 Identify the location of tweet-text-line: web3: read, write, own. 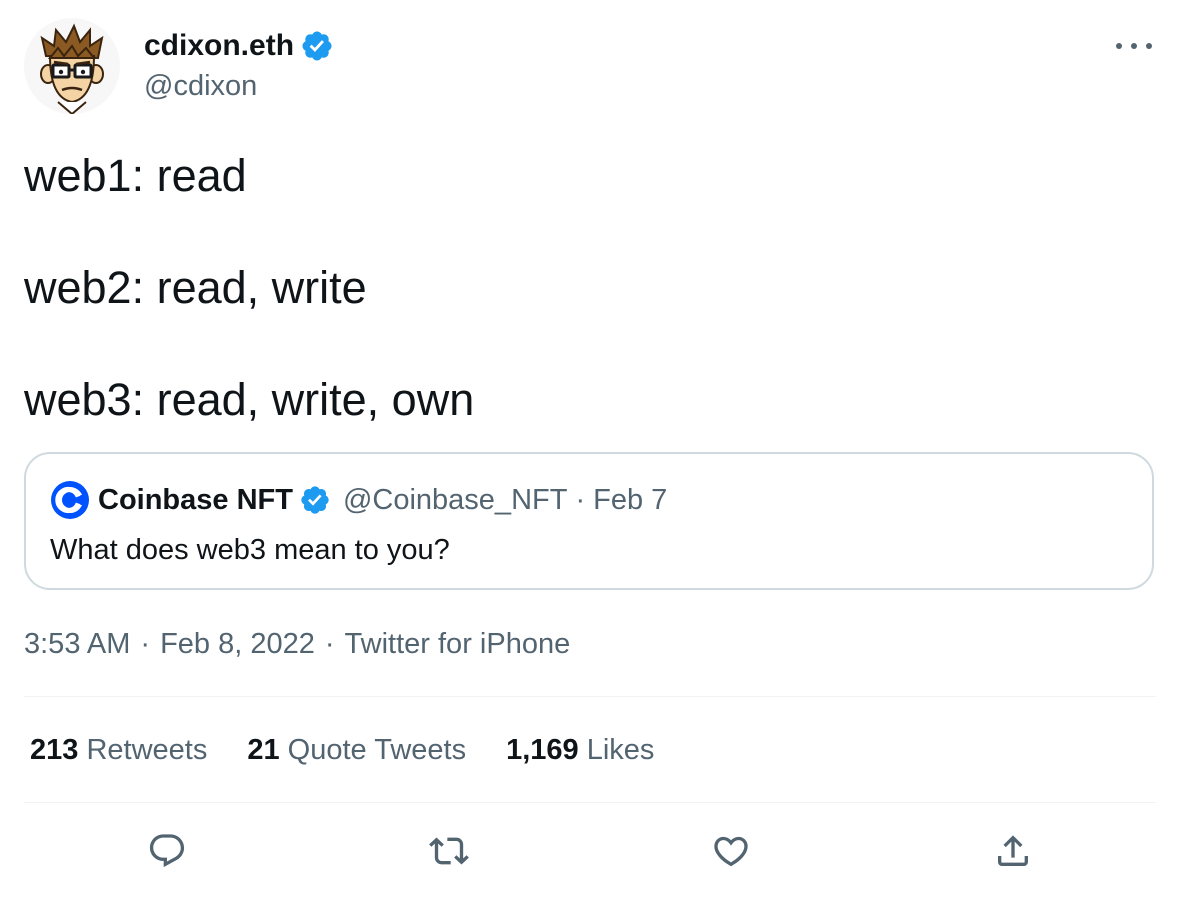
(249, 399).